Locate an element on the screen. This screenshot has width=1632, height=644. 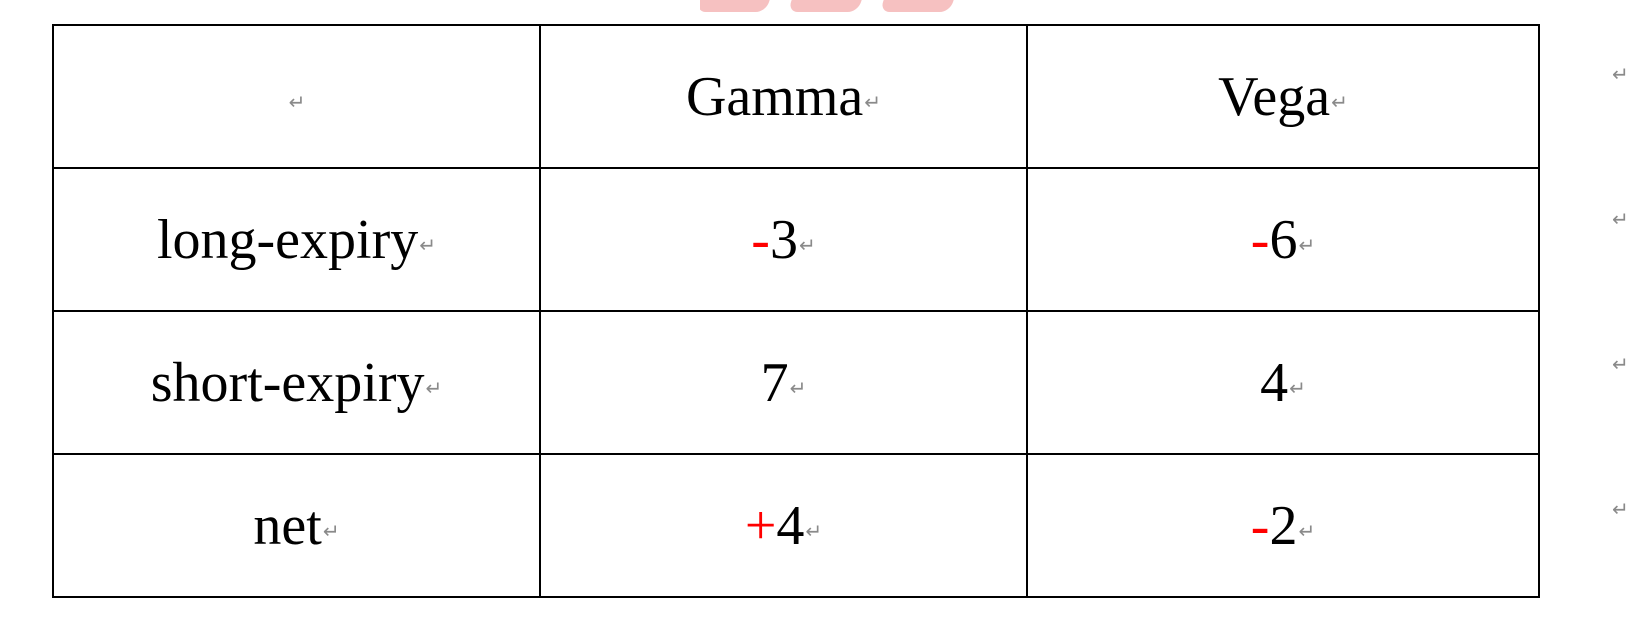
row-label-cell: short-expiry↵ is located at coordinates (296, 382).